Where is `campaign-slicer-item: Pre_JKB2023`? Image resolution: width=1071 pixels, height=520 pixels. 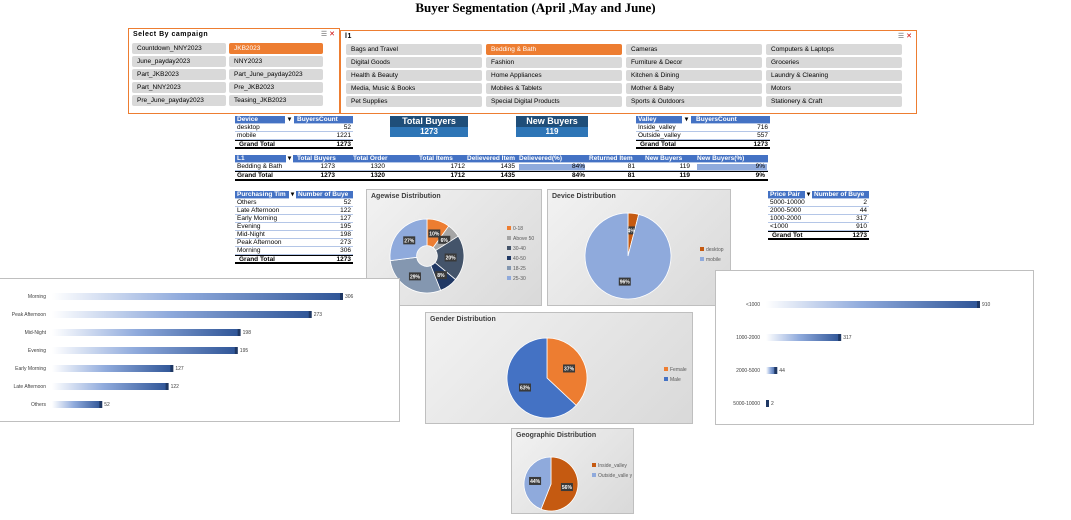
campaign-slicer-item: Pre_JKB2023 is located at coordinates (276, 87).